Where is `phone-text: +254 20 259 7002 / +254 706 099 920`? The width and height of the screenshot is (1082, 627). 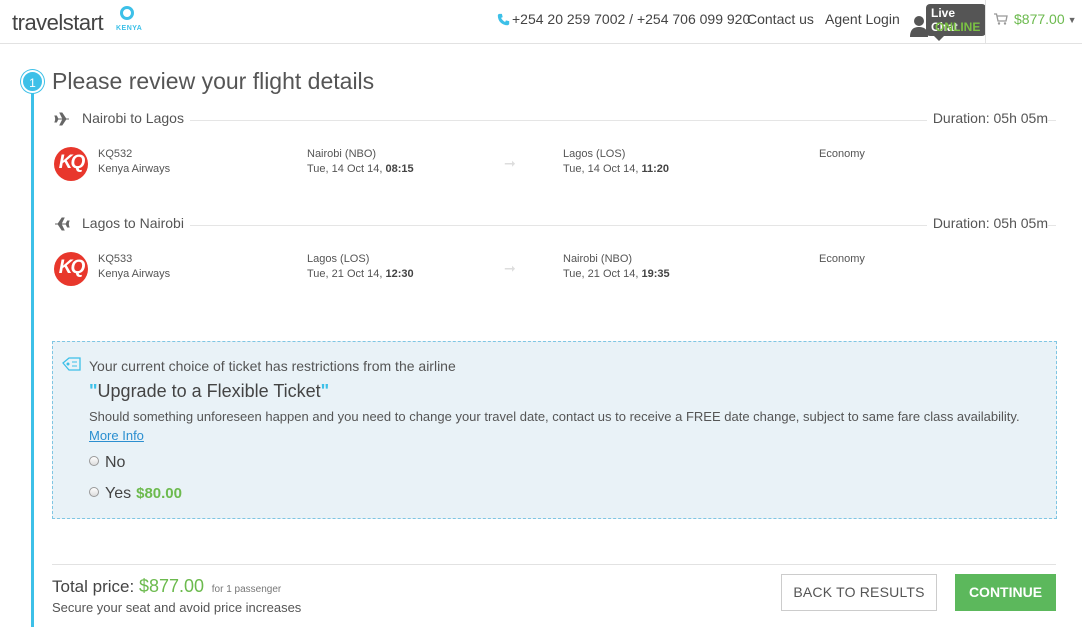 phone-text: +254 20 259 7002 / +254 706 099 920 is located at coordinates (631, 19).